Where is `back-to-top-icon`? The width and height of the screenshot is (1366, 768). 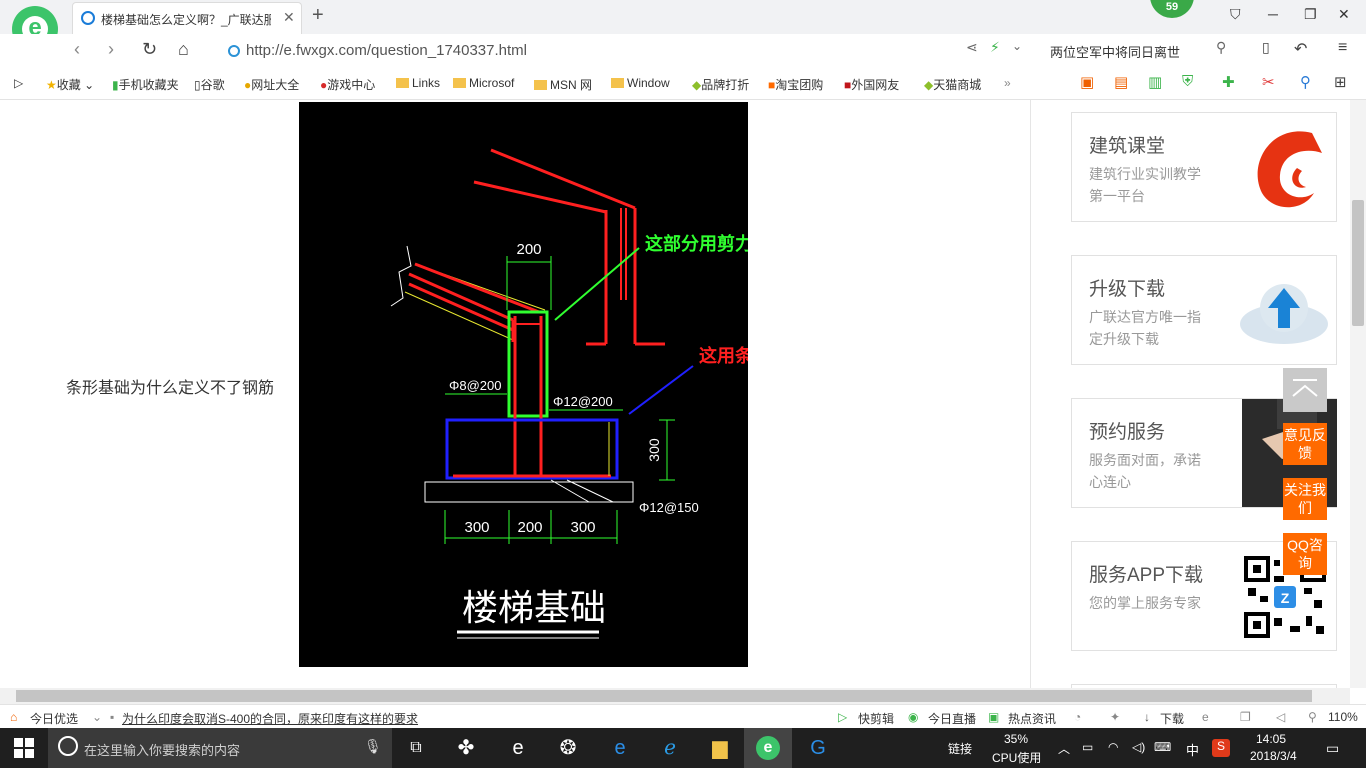 back-to-top-icon is located at coordinates (1305, 388).